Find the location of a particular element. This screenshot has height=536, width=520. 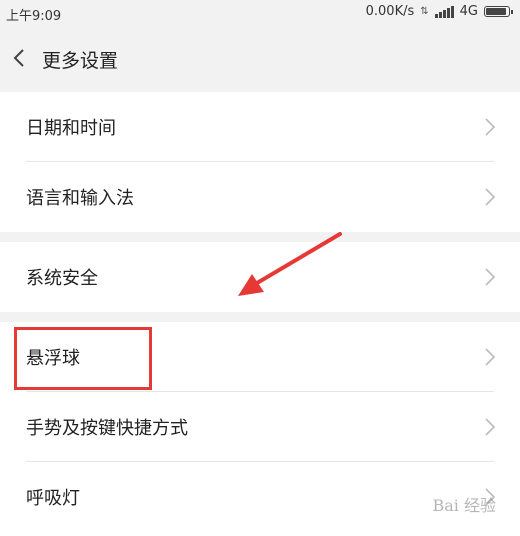

back-arrow-icon is located at coordinates (21, 58).